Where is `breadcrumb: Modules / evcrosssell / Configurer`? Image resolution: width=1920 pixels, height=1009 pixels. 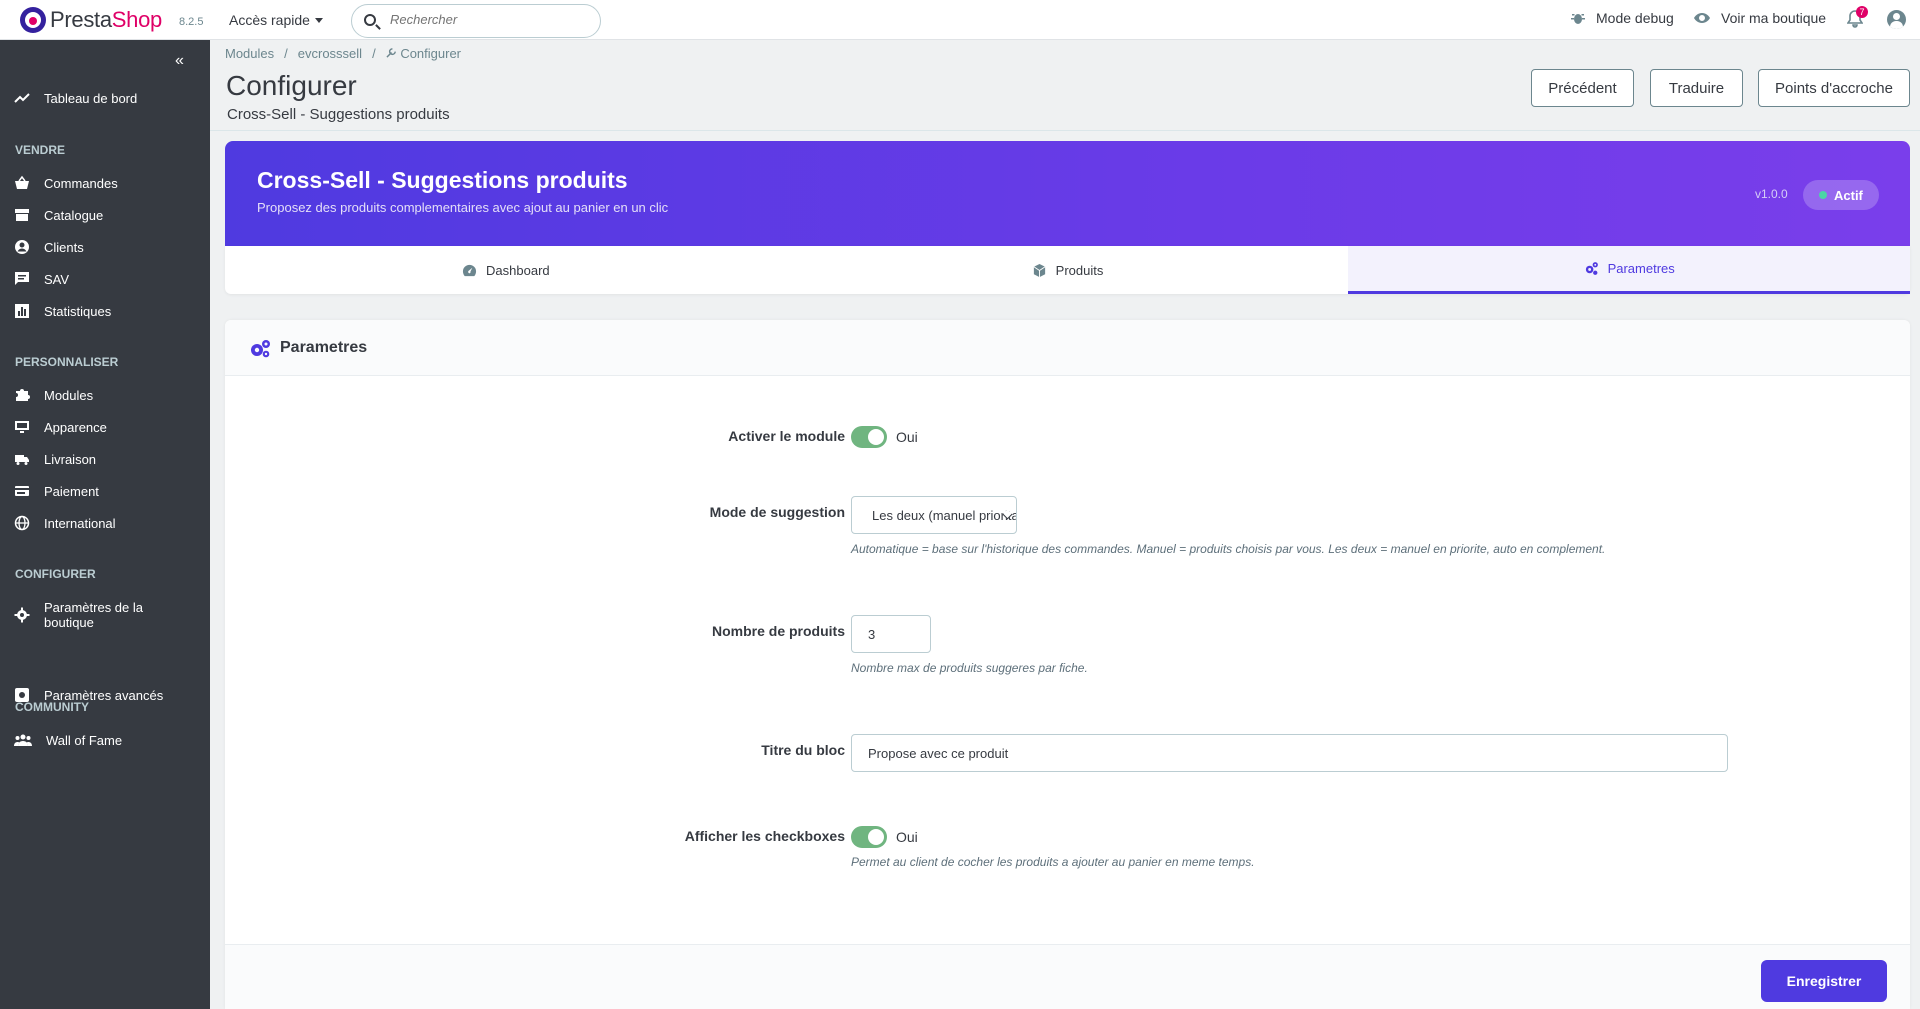
breadcrumb: Modules / evcrosssell / Configurer is located at coordinates (343, 53).